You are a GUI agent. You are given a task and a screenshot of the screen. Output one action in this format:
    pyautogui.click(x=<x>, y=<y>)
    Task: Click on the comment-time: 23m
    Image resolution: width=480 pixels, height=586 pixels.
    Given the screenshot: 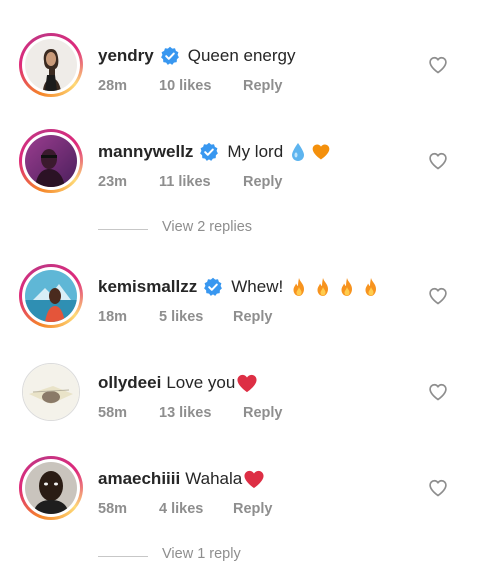 What is the action you would take?
    pyautogui.click(x=113, y=182)
    